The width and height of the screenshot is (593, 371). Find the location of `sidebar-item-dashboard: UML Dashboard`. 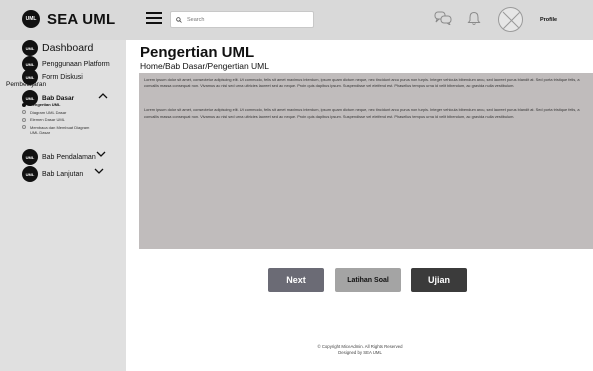

sidebar-item-dashboard: UML Dashboard is located at coordinates (57, 48).